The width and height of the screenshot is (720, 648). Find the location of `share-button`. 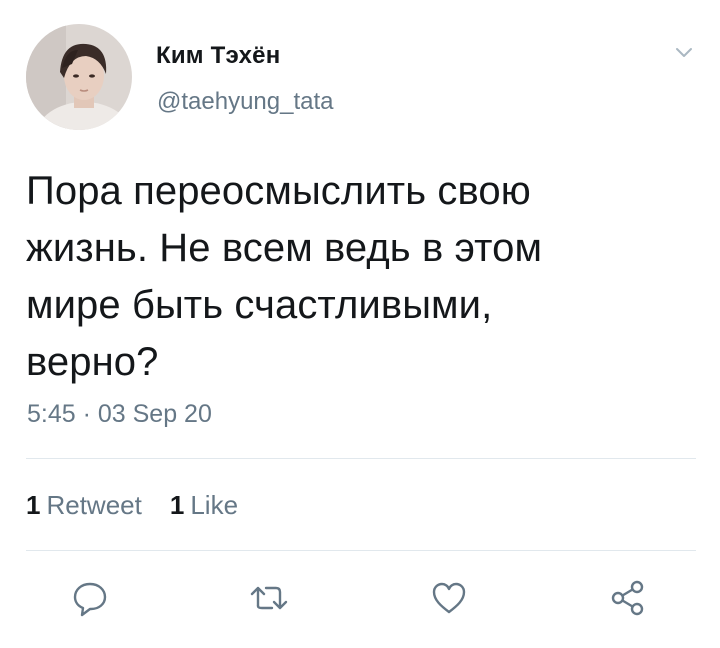

share-button is located at coordinates (628, 598).